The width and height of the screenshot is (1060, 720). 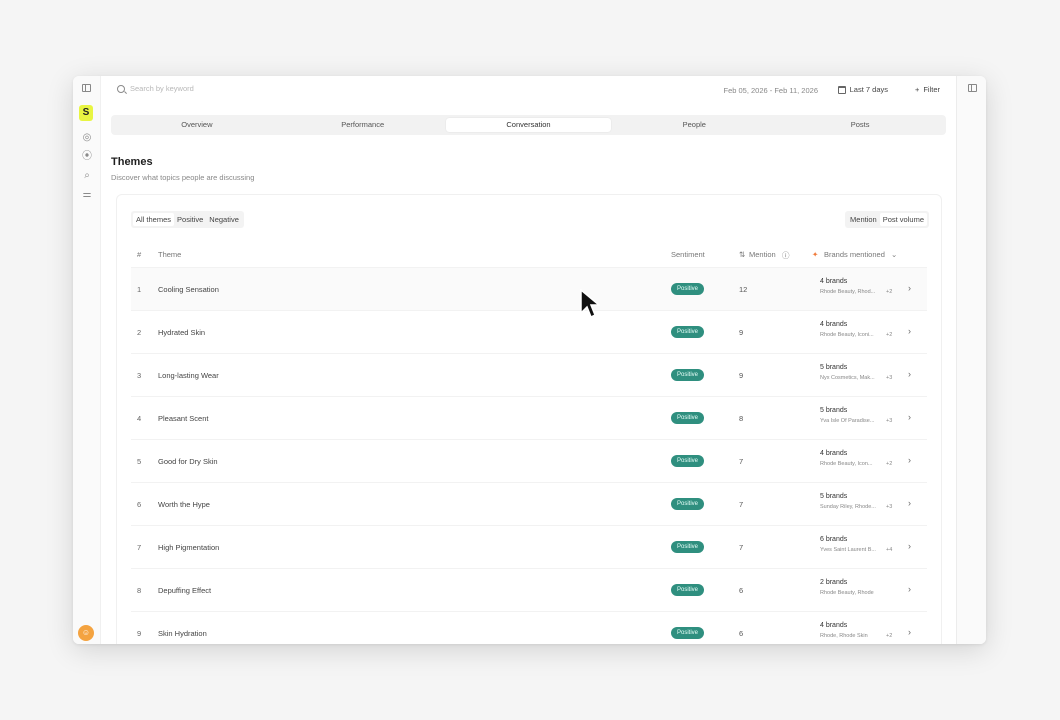 I want to click on theme-name: Pleasant Scent, so click(x=183, y=418).